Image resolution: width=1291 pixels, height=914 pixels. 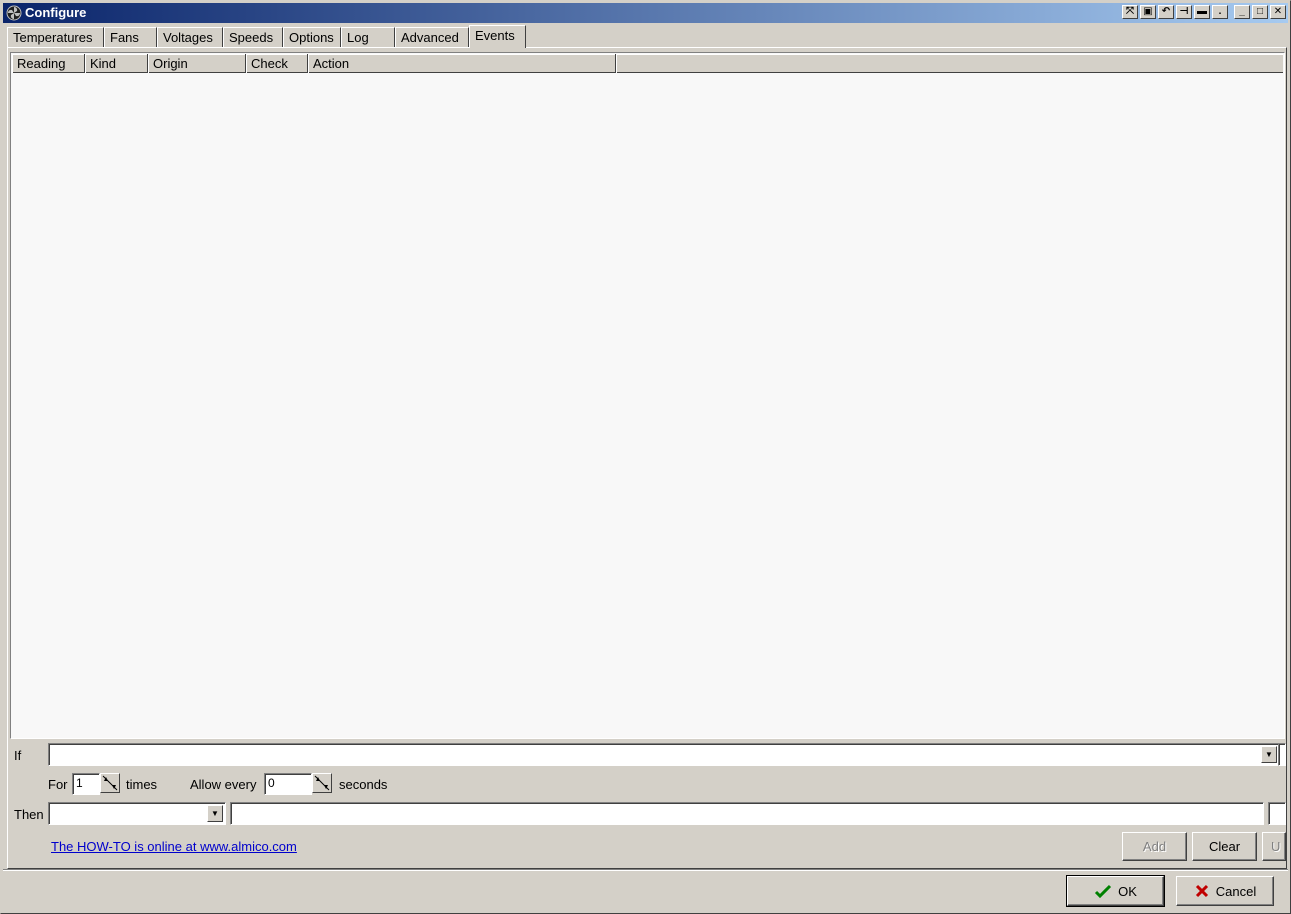 What do you see at coordinates (14, 13) in the screenshot?
I see `fan-app-icon` at bounding box center [14, 13].